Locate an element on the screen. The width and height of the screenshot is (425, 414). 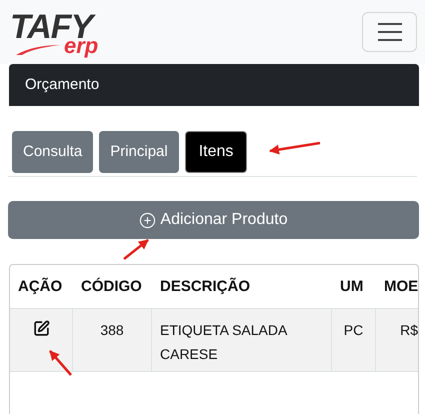
column-header: DESCRIÇÃO is located at coordinates (205, 286).